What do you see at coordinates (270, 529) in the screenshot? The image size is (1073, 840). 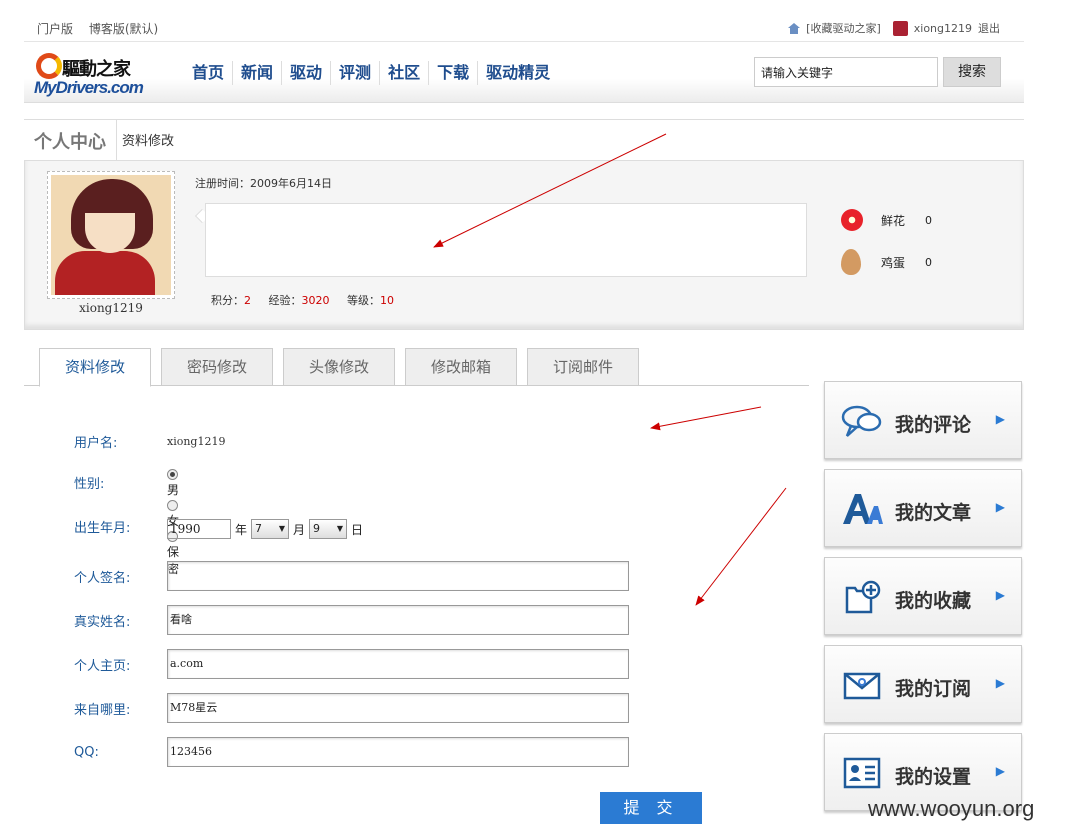 I see `birth-month-select: 7` at bounding box center [270, 529].